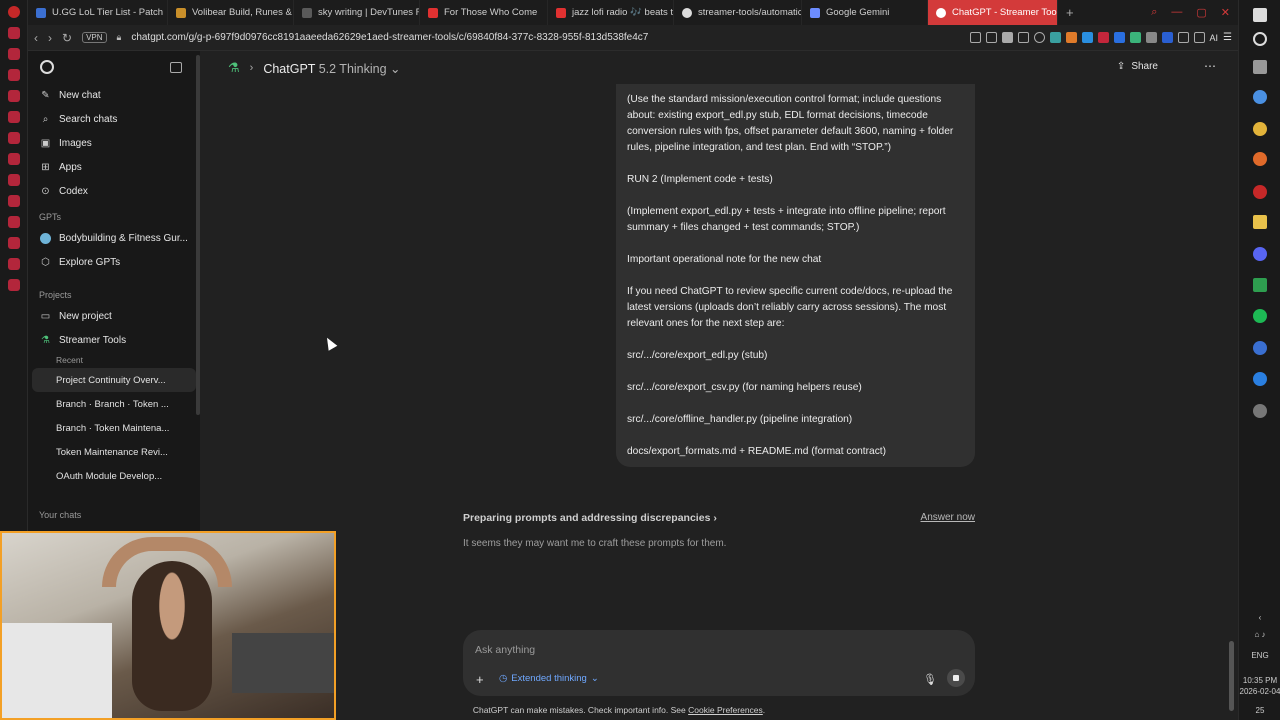  I want to click on forward-icon: ›, so click(50, 38).